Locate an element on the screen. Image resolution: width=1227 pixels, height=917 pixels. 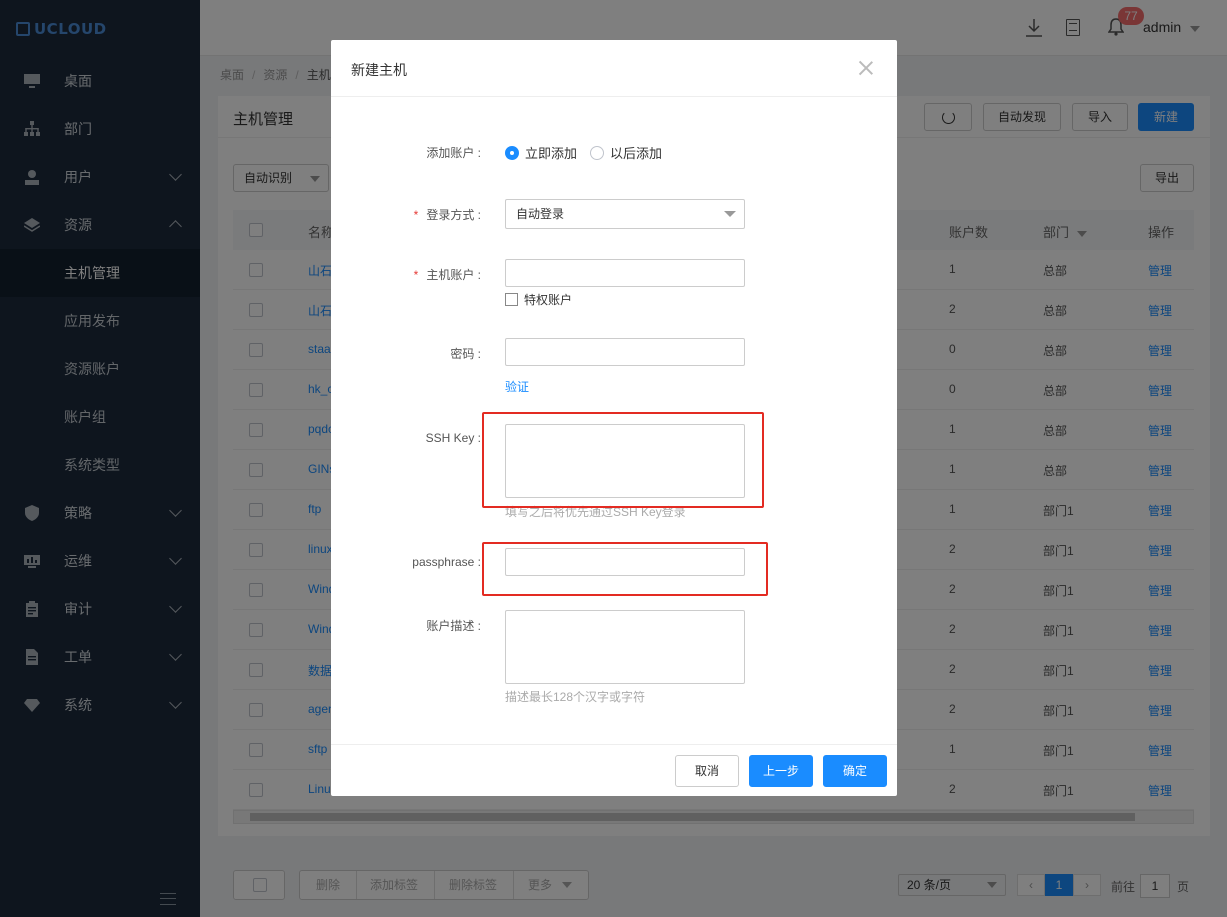
privileged-account-checkbox: 特权账户 is located at coordinates (538, 299).